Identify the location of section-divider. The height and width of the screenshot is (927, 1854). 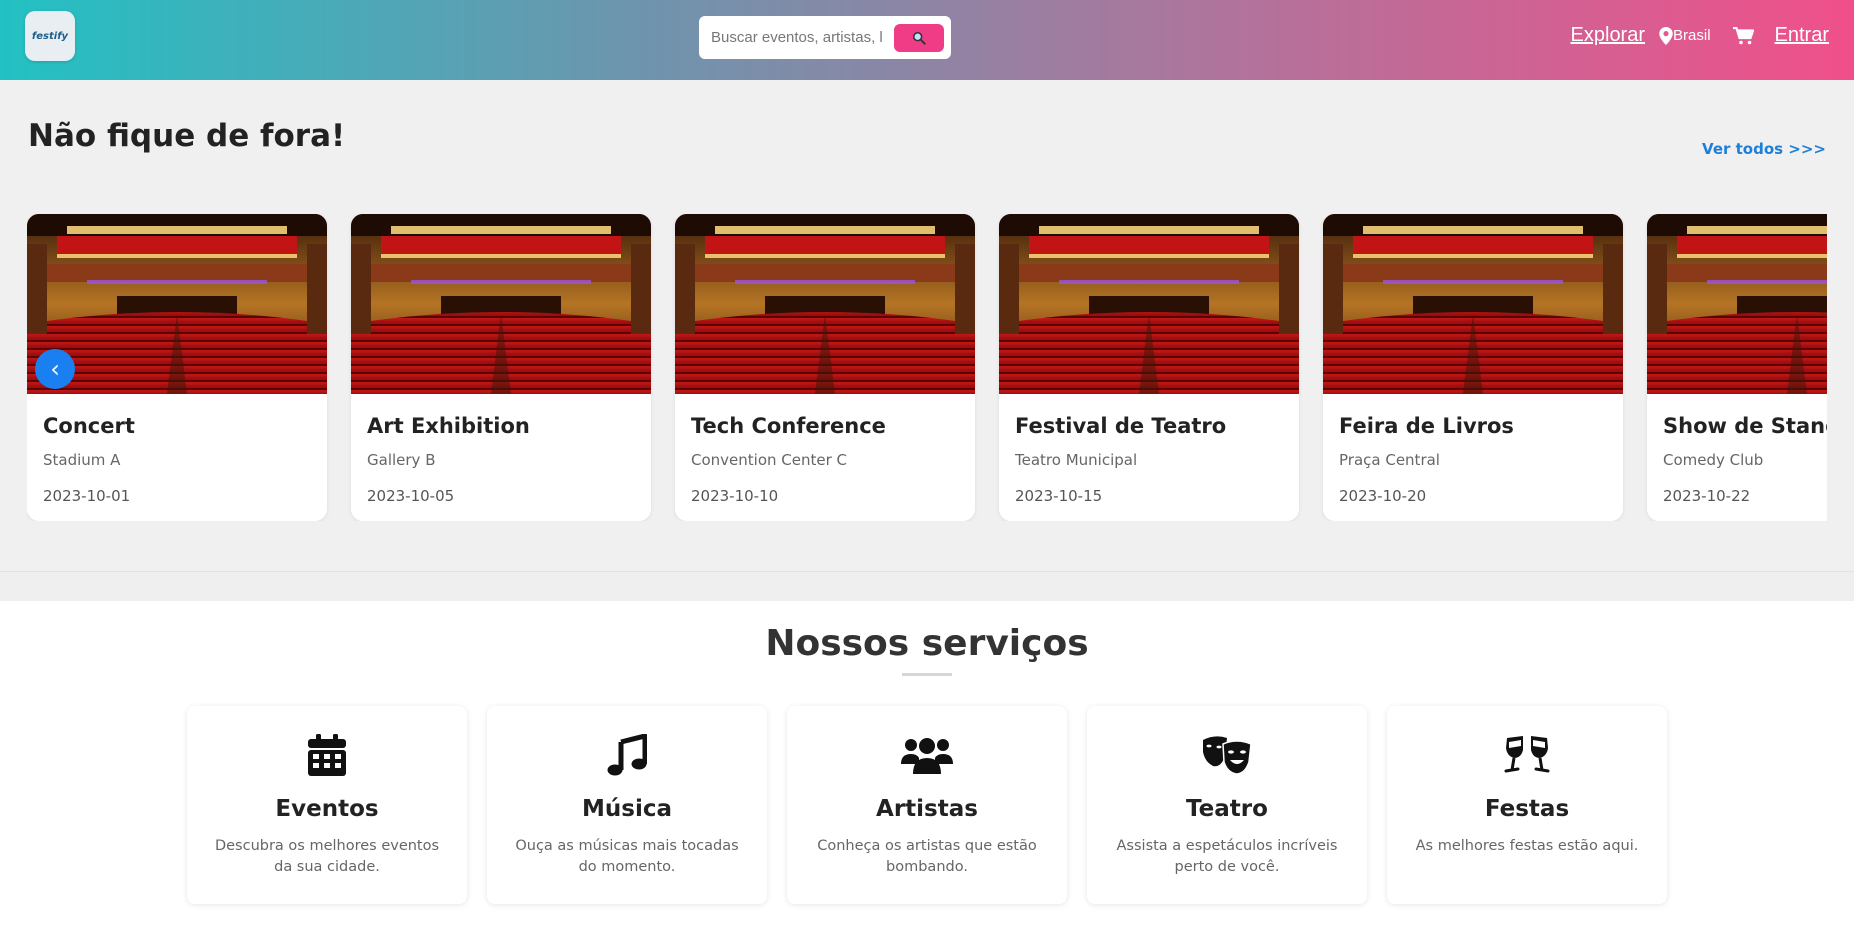
(927, 586).